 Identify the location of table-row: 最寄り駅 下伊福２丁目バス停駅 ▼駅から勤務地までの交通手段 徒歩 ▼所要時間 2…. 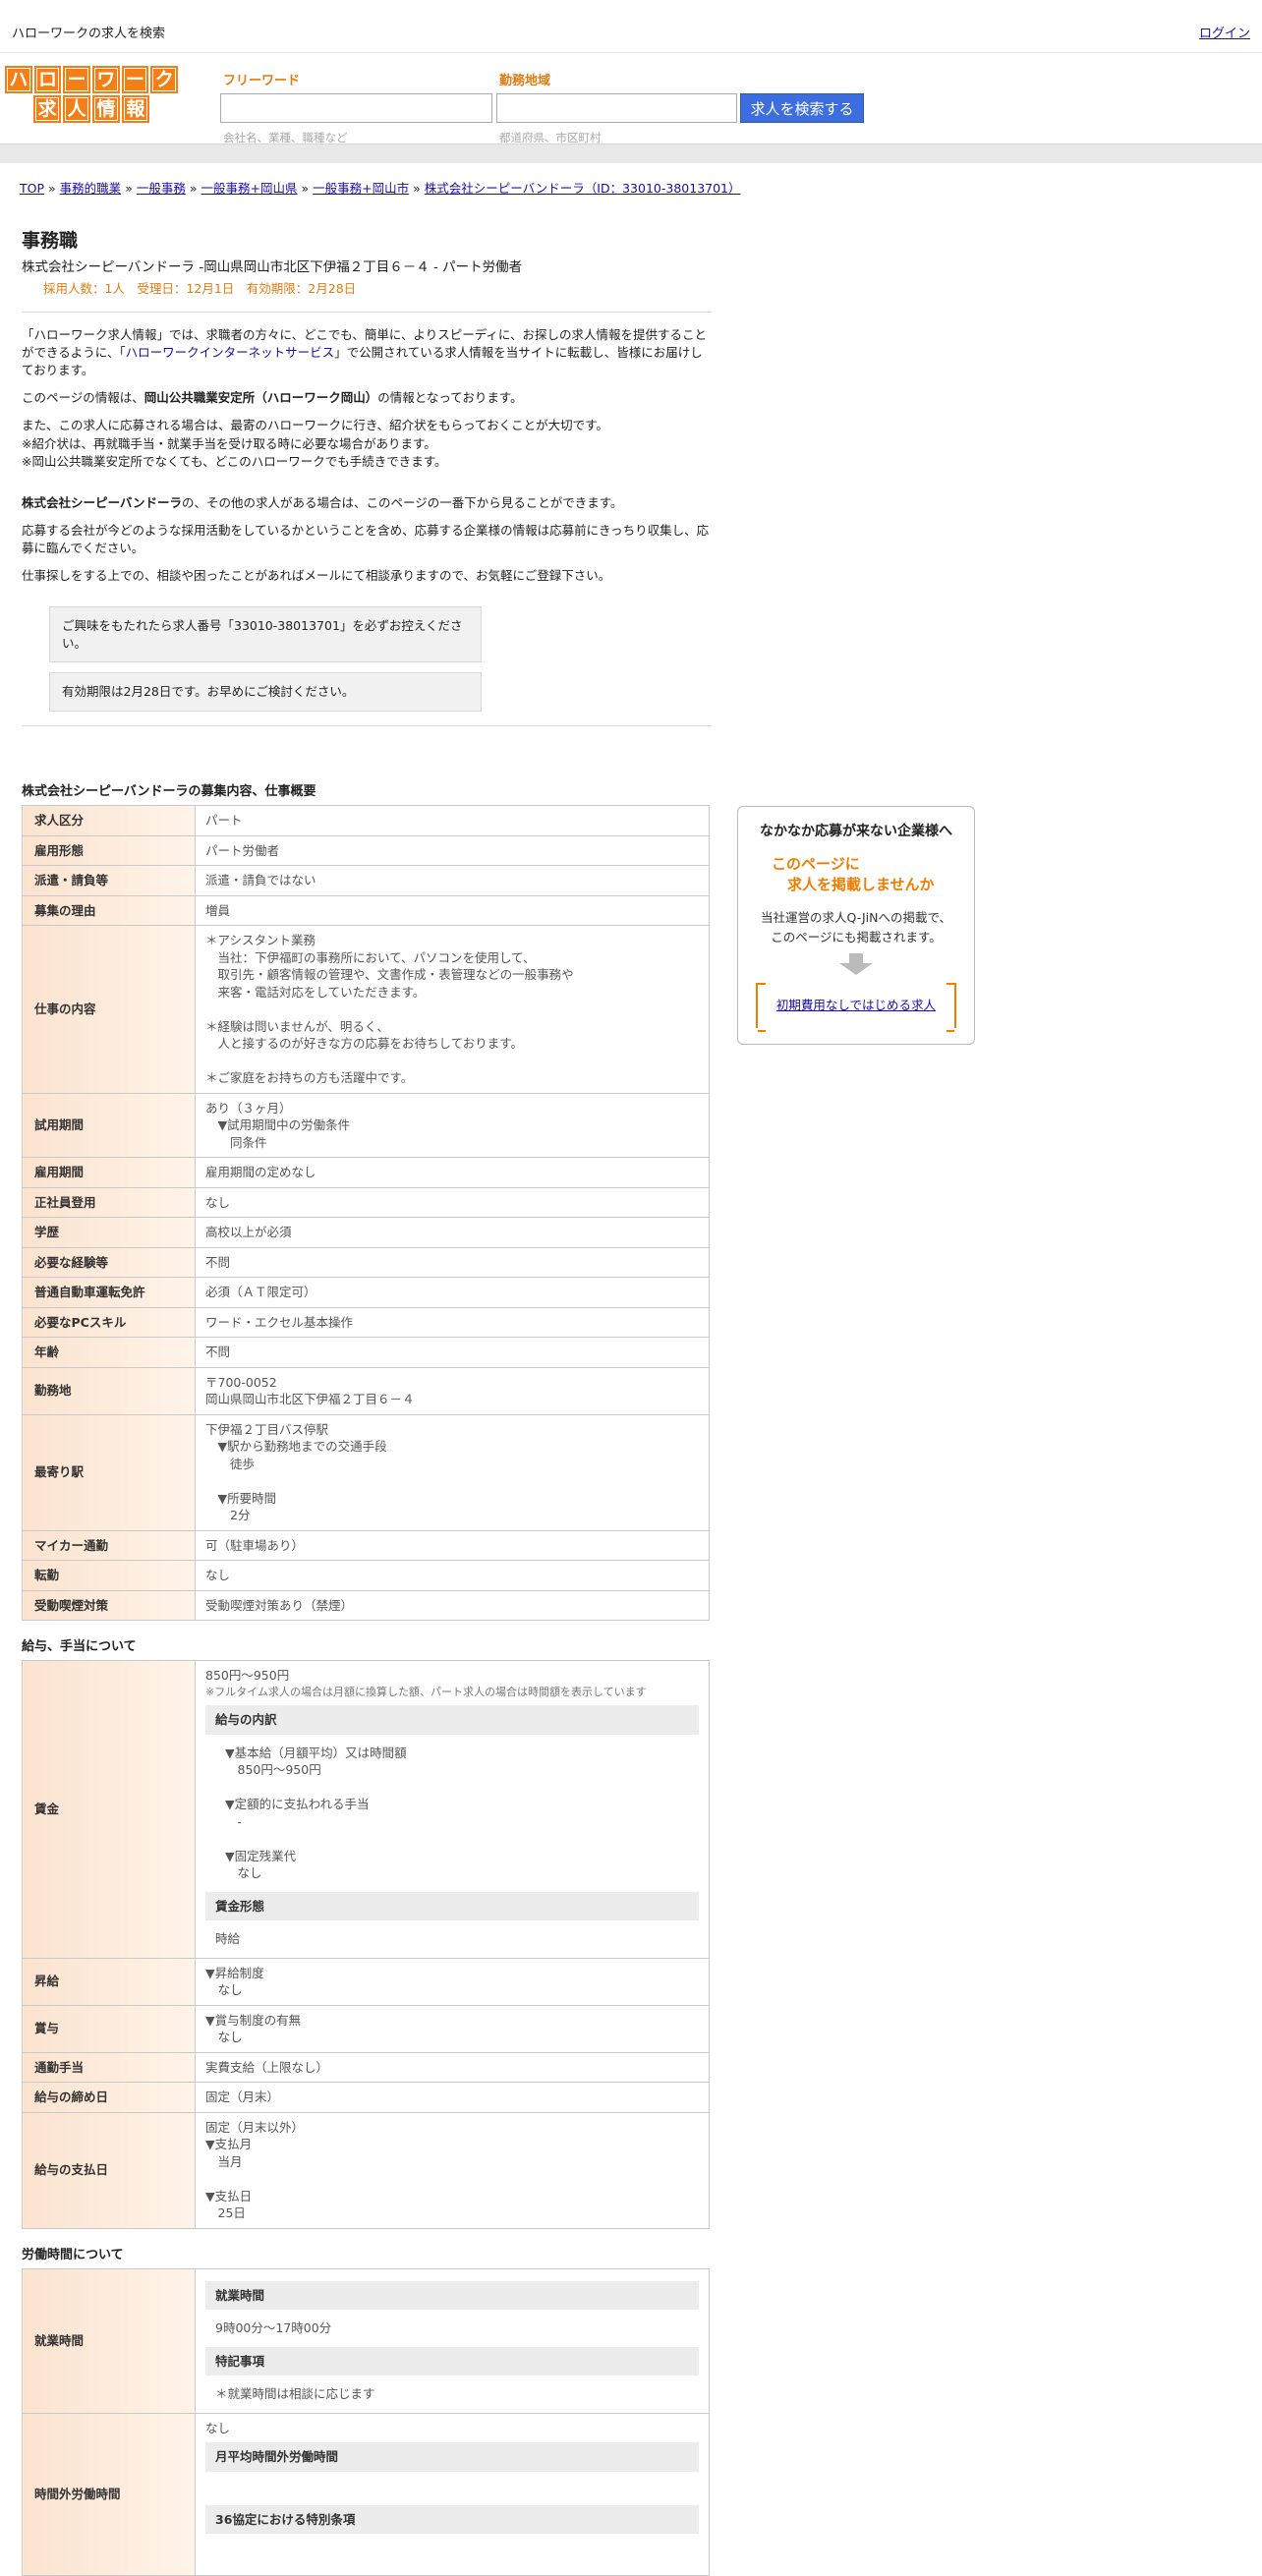
(366, 1472).